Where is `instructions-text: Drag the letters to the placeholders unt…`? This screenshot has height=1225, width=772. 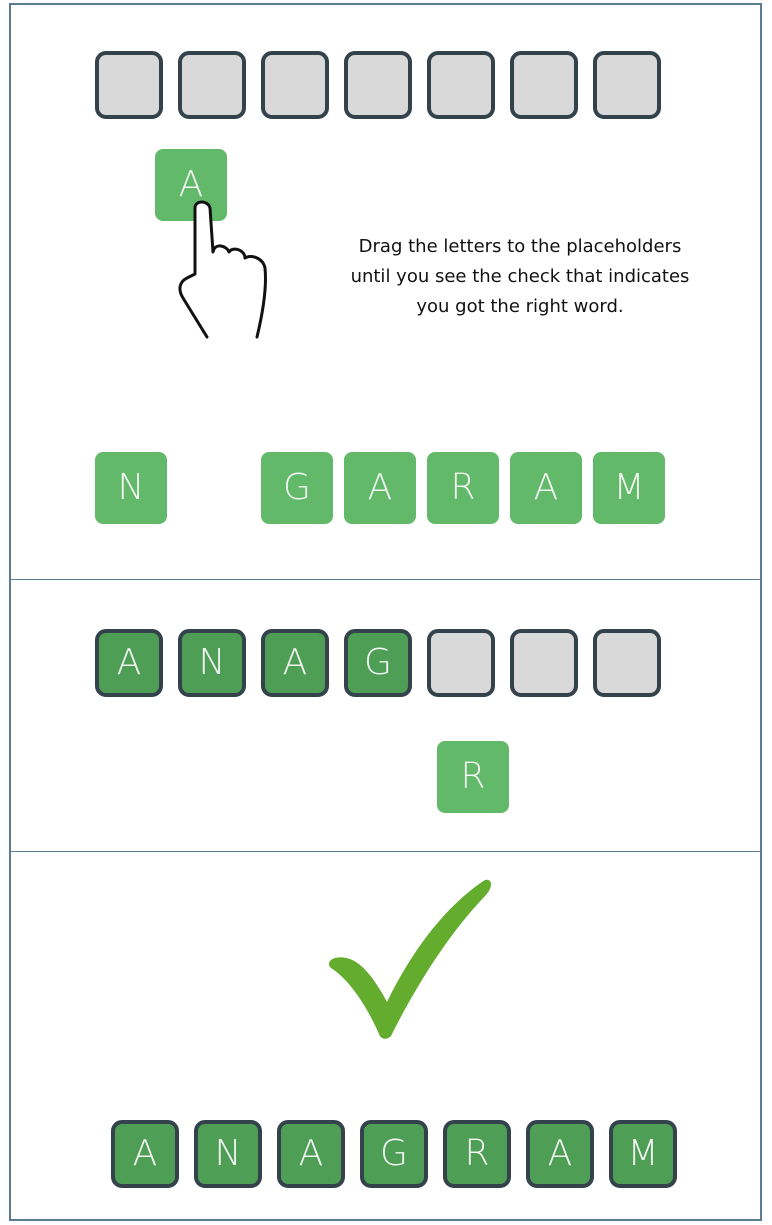 instructions-text: Drag the letters to the placeholders unt… is located at coordinates (520, 276).